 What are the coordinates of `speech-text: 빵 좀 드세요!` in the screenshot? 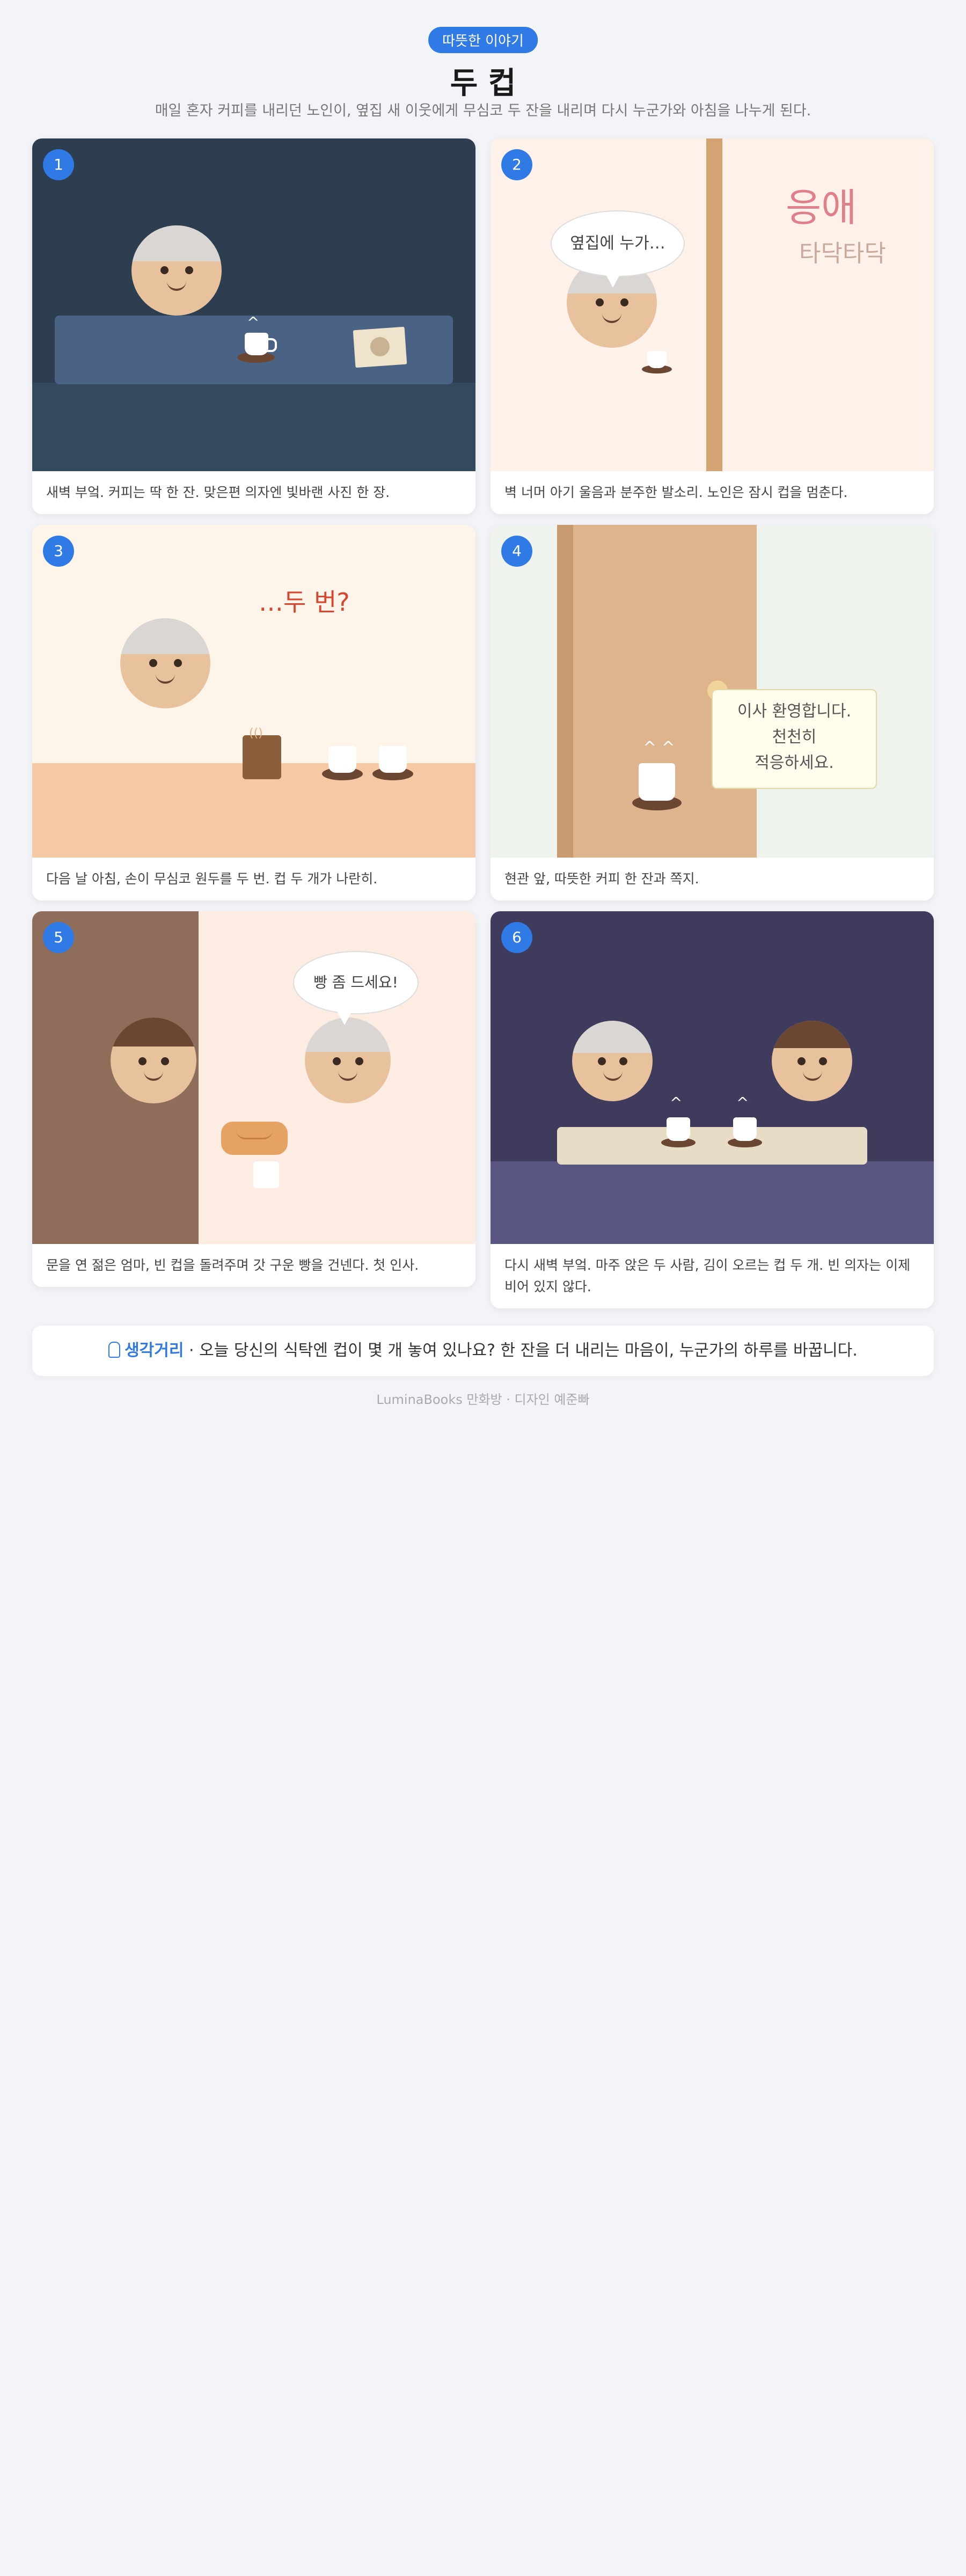 It's located at (355, 982).